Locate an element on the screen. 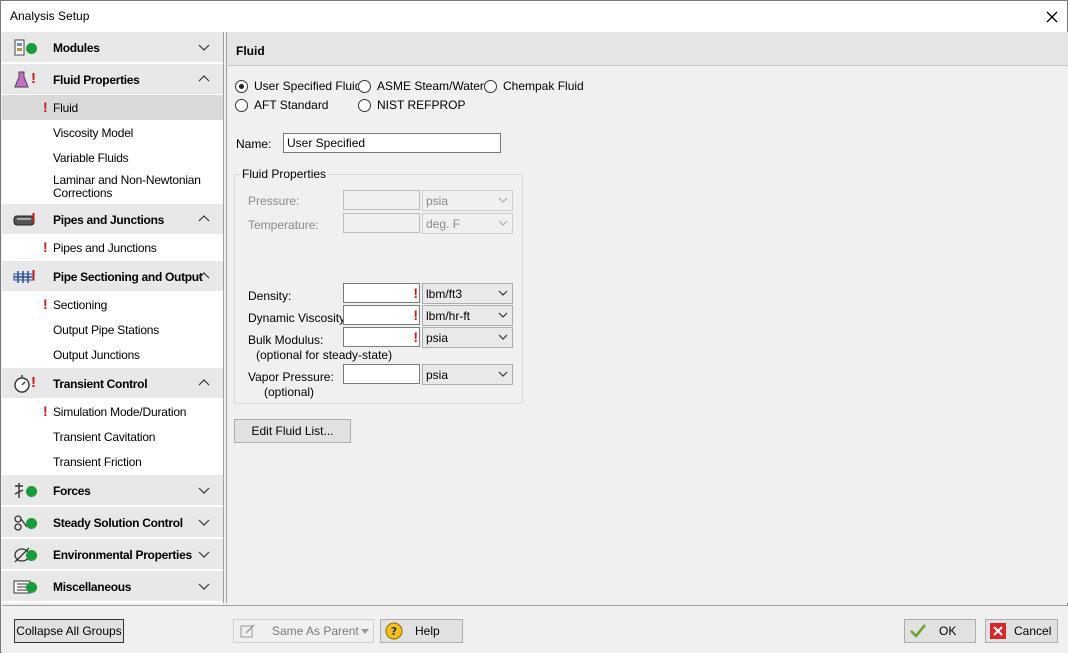 This screenshot has width=1068, height=653. group-environmental-properties: Environmental Properties is located at coordinates (112, 554).